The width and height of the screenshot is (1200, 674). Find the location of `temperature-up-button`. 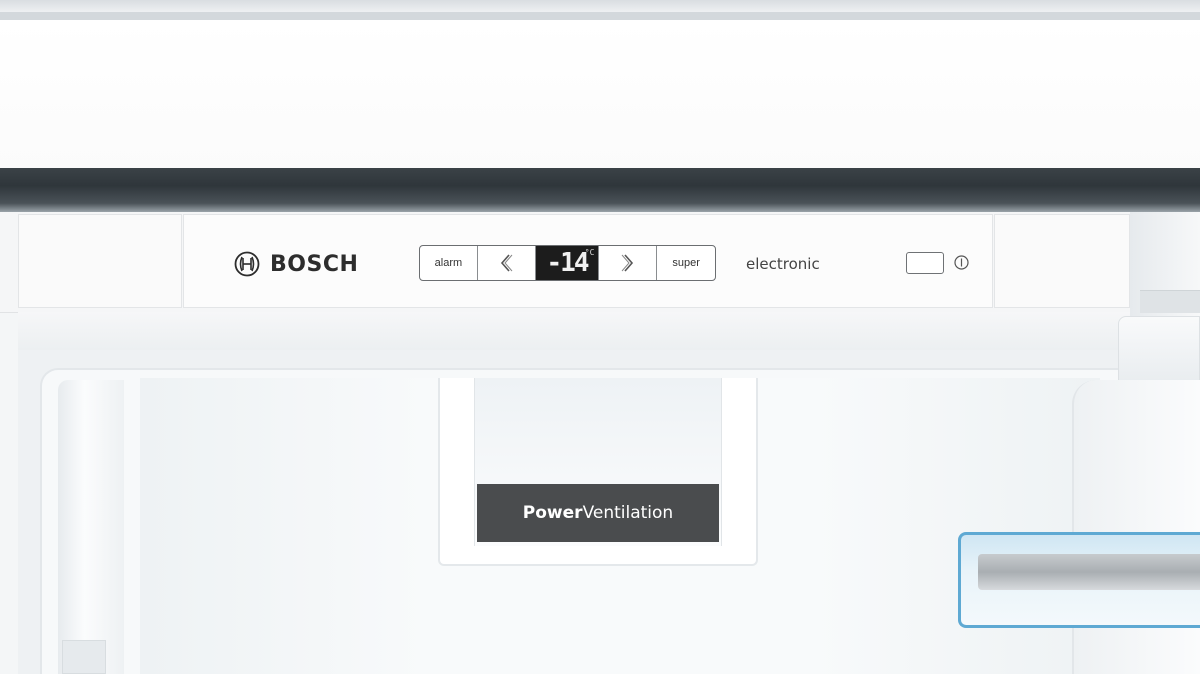

temperature-up-button is located at coordinates (628, 263).